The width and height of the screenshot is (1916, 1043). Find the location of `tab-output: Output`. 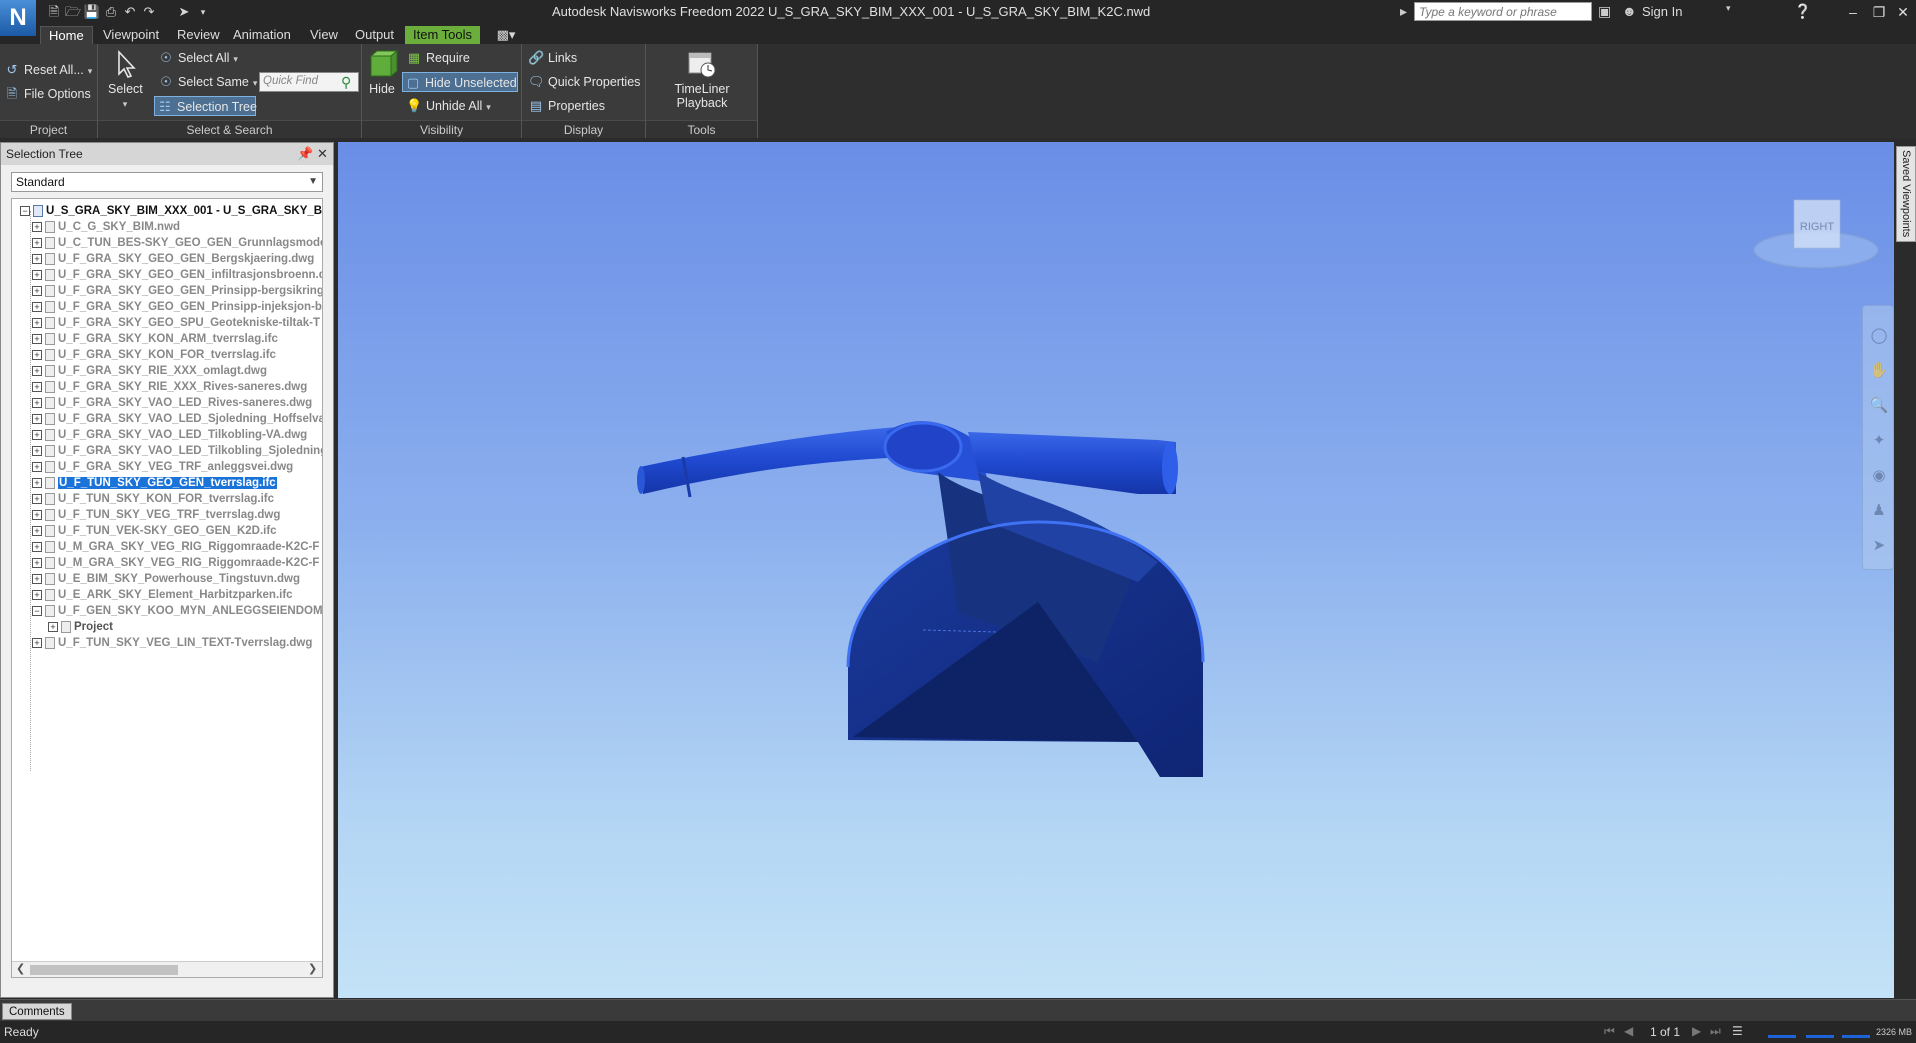

tab-output: Output is located at coordinates (374, 35).